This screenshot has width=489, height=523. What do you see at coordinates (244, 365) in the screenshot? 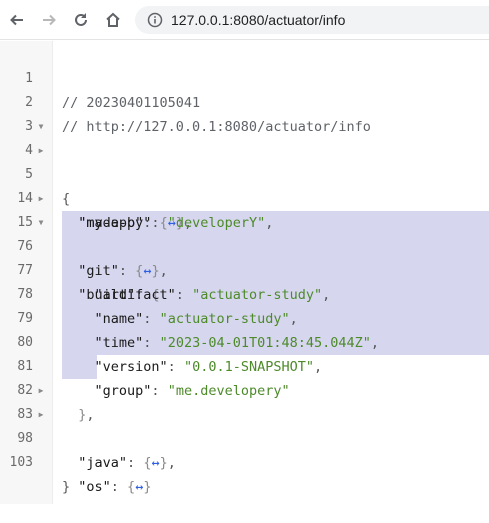
I see `code-line: 81 "group": "me.developery"` at bounding box center [244, 365].